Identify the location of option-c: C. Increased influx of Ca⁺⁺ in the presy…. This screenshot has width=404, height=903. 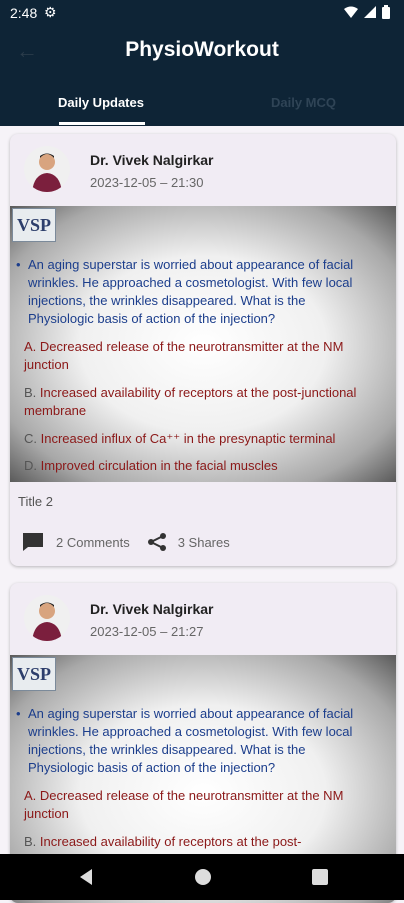
(199, 439).